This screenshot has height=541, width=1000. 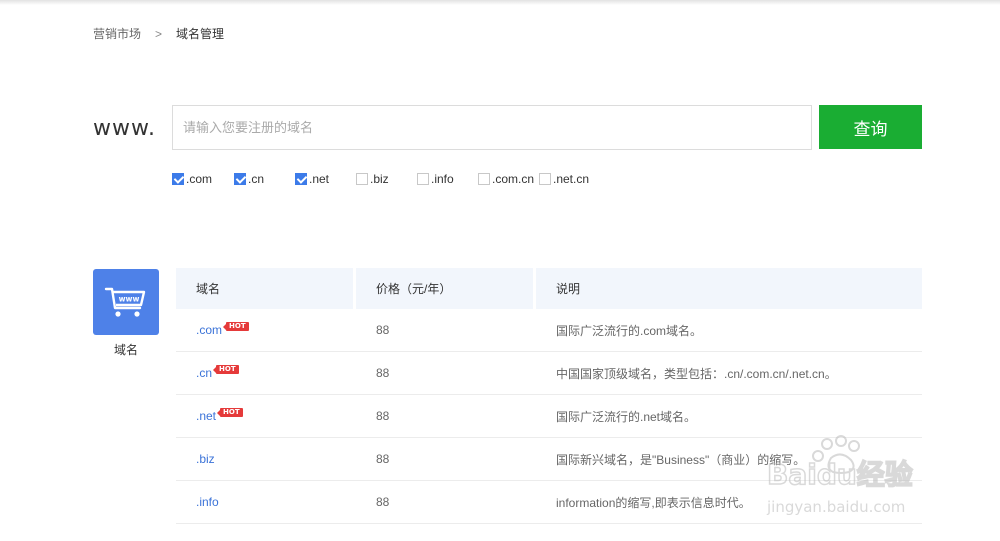 What do you see at coordinates (681, 459) in the screenshot?
I see `description-cell: 国际新兴域名，是"Business"（商业）的缩写。` at bounding box center [681, 459].